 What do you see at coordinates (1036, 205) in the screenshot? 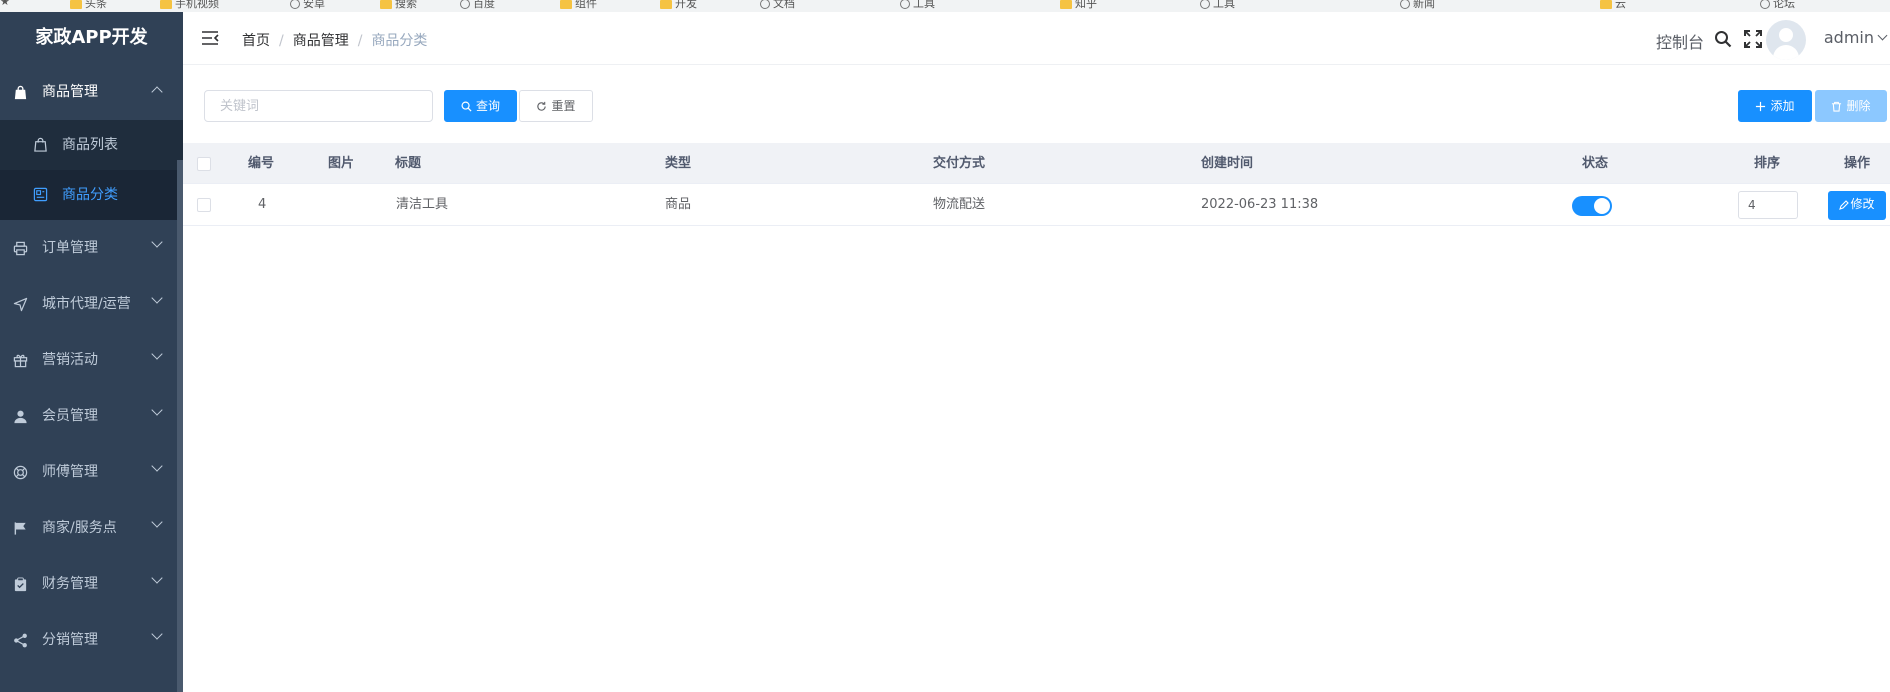
I see `table-row: 4 清洁工具 商品 物流配送 2022-06-23 11:38 4 修改` at bounding box center [1036, 205].